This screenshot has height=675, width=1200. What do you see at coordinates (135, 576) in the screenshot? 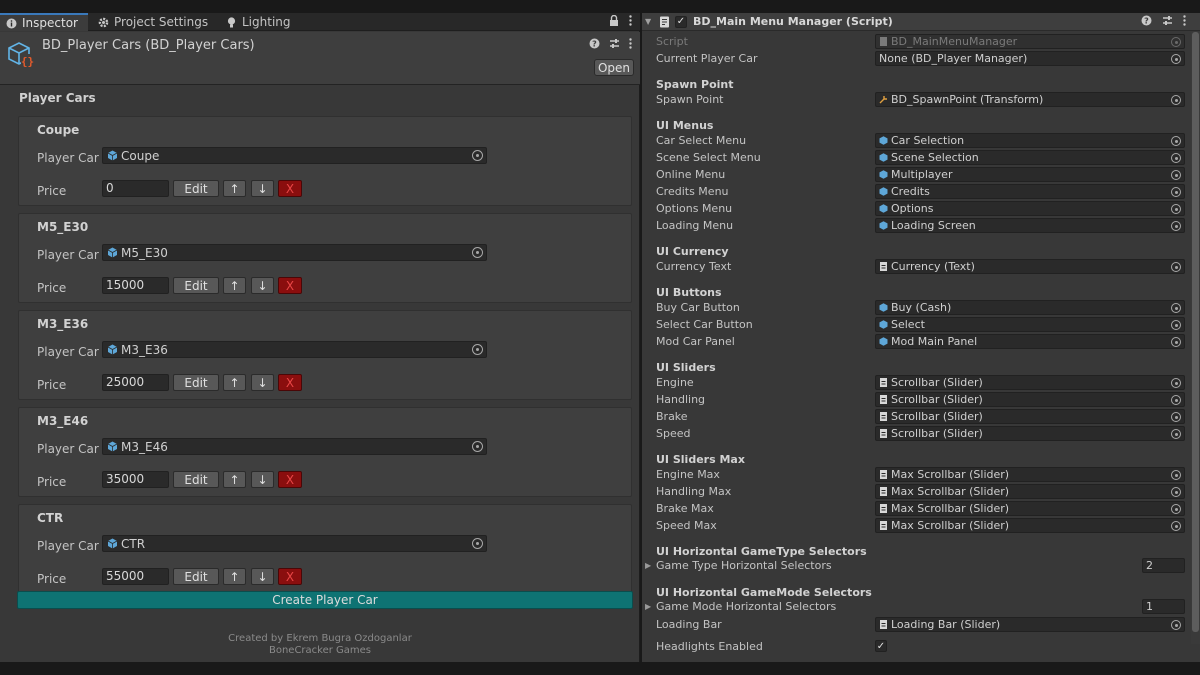
I see `price-input: 55000` at bounding box center [135, 576].